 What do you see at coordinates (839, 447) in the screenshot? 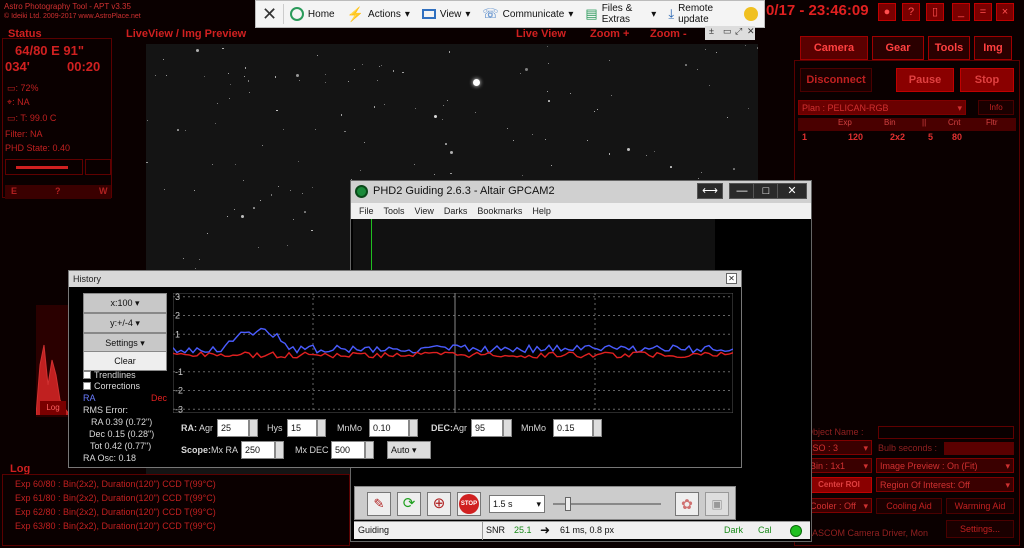
I see `iso-select: ISO : 3 ▾` at bounding box center [839, 447].